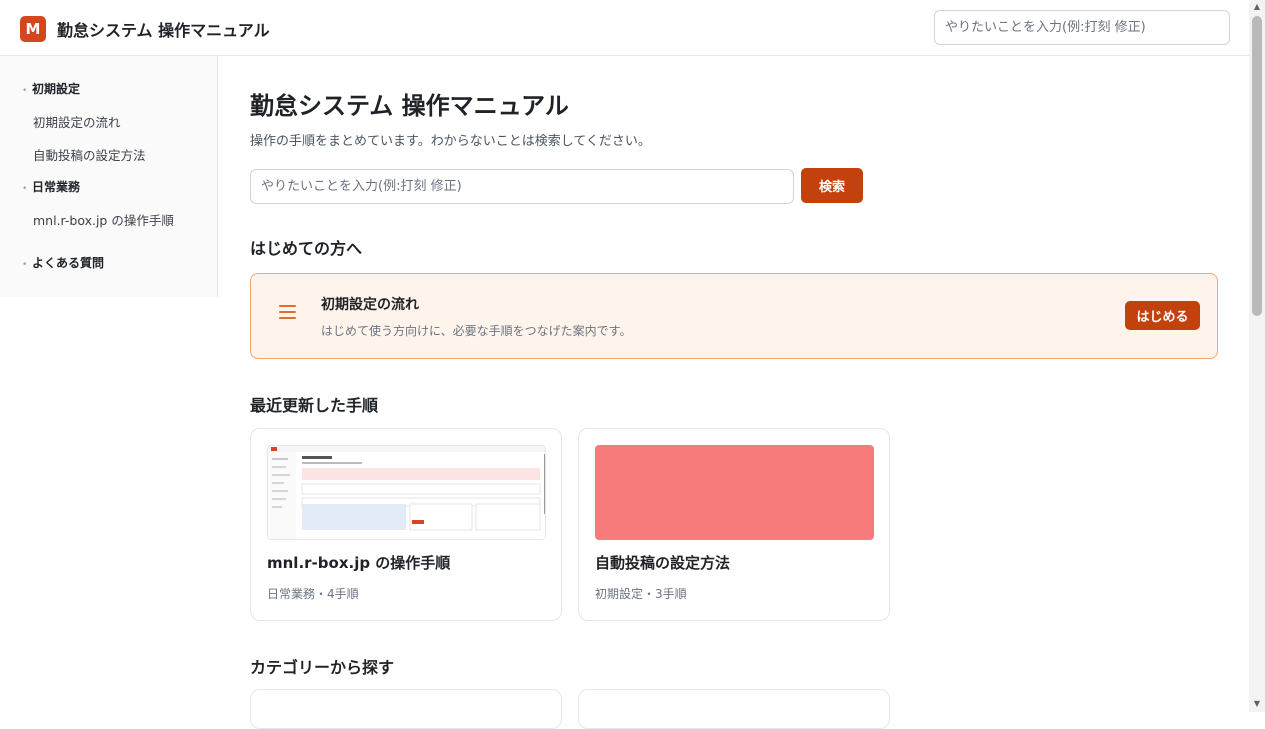 This screenshot has width=1265, height=729. What do you see at coordinates (313, 594) in the screenshot?
I see `card-meta: 日常業務・4手順` at bounding box center [313, 594].